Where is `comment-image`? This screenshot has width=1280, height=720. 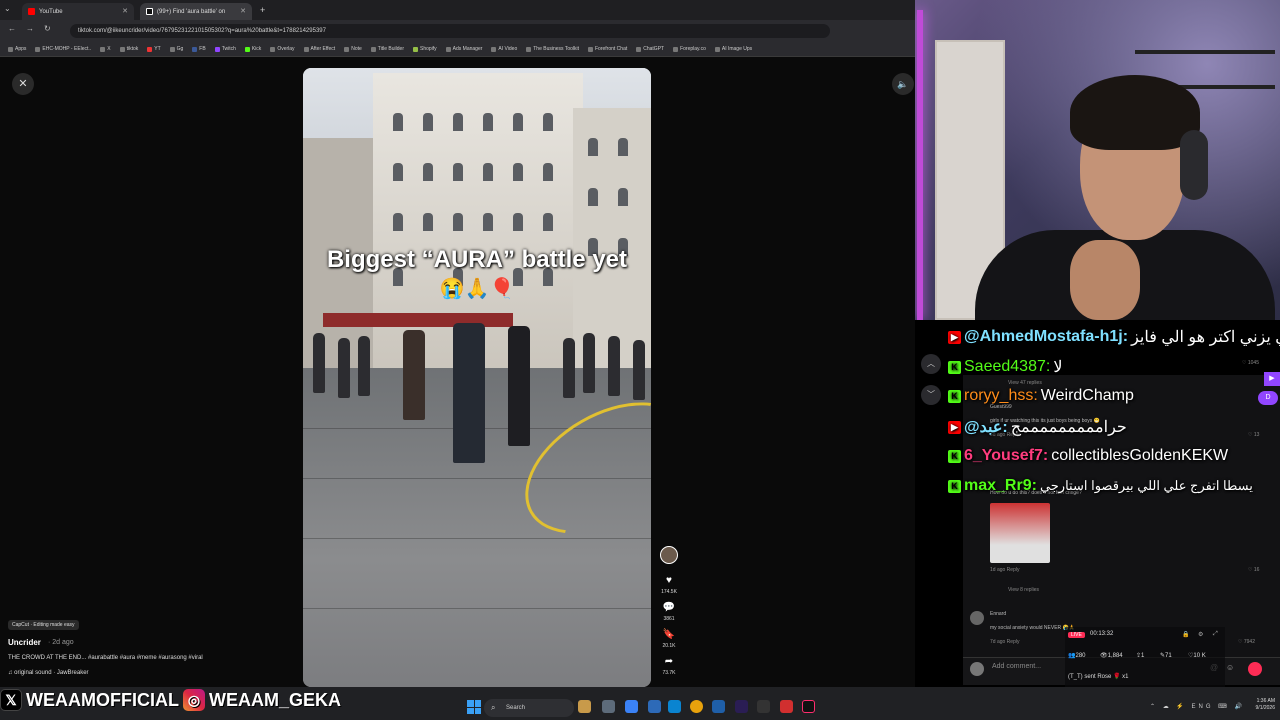 comment-image is located at coordinates (1020, 533).